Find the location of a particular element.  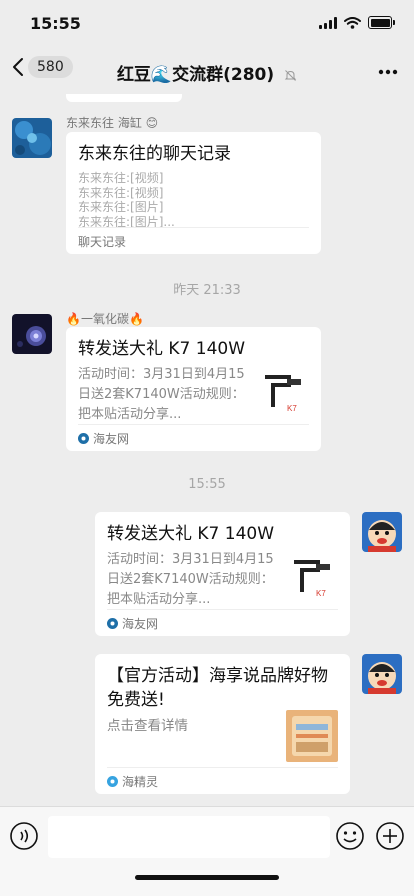

link-card-official: 【官方活动】海享说品牌好物免费送! 点击查看详情 海精灵 is located at coordinates (222, 724).